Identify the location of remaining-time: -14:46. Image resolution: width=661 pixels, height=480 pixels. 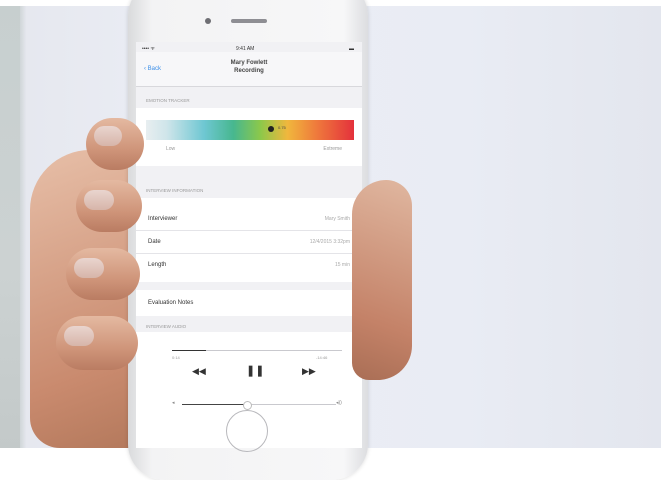
(322, 357).